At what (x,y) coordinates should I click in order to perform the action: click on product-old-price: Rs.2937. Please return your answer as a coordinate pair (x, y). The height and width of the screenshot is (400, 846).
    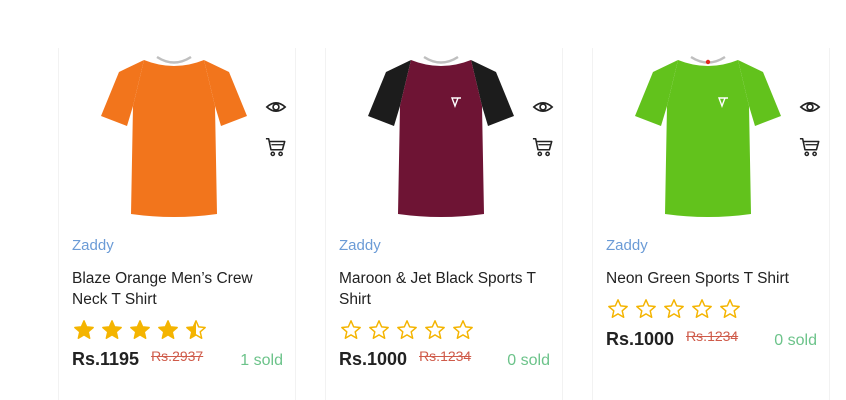
    Looking at the image, I should click on (177, 356).